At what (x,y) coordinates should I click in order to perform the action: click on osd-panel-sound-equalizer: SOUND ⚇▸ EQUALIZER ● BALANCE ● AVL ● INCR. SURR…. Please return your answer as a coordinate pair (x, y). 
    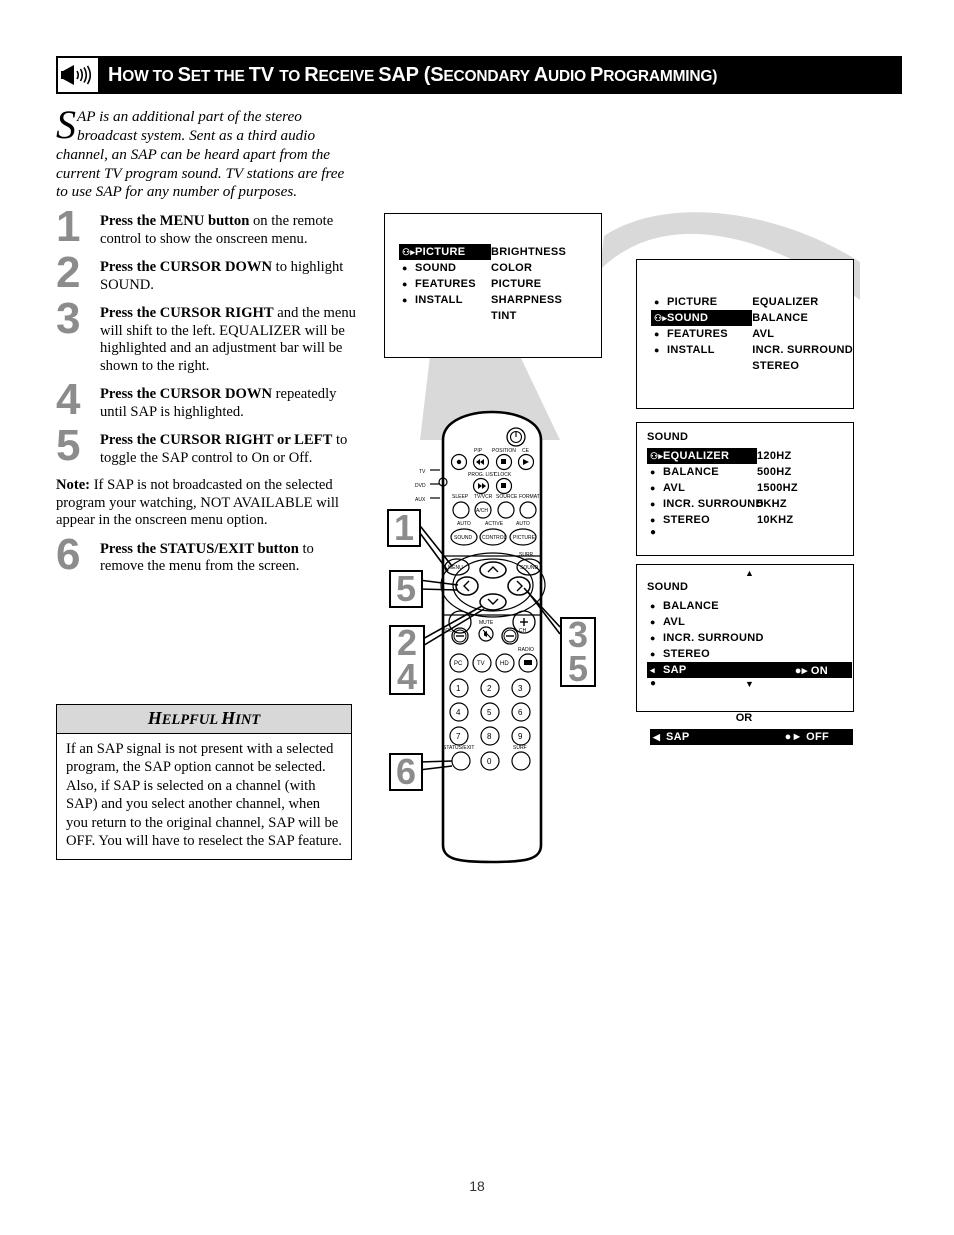
    Looking at the image, I should click on (745, 489).